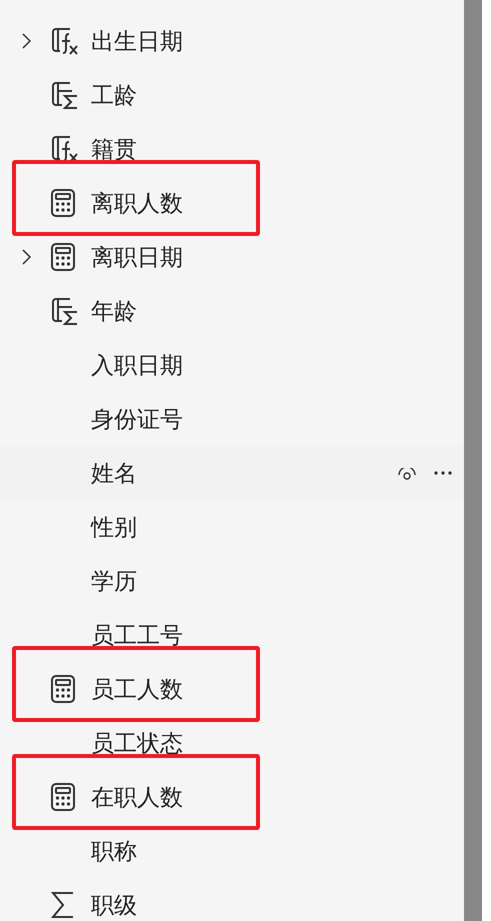  Describe the element at coordinates (137, 689) in the screenshot. I see `field-name: 员工人数` at that location.